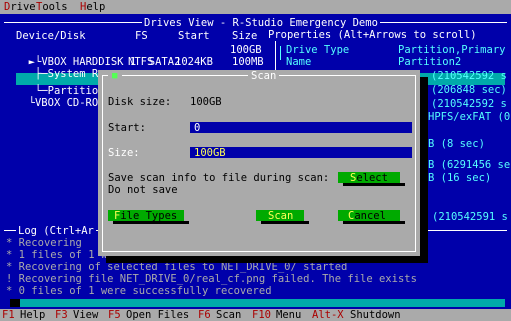  I want to click on start-input: 0, so click(301, 128).